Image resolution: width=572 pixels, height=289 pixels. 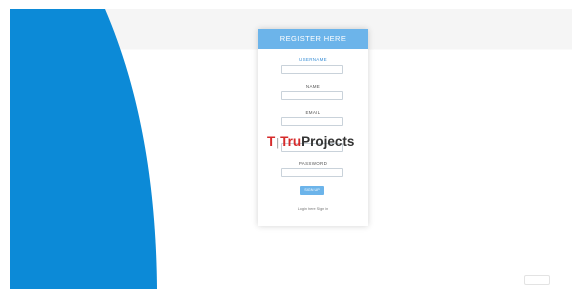 I want to click on watermark-tru: Tru, so click(x=291, y=141).